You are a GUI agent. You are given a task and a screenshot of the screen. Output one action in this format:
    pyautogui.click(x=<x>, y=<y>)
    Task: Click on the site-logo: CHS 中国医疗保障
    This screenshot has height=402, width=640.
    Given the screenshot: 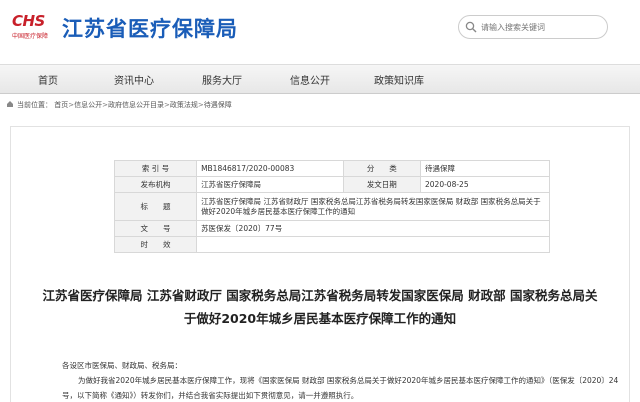 What is the action you would take?
    pyautogui.click(x=34, y=27)
    